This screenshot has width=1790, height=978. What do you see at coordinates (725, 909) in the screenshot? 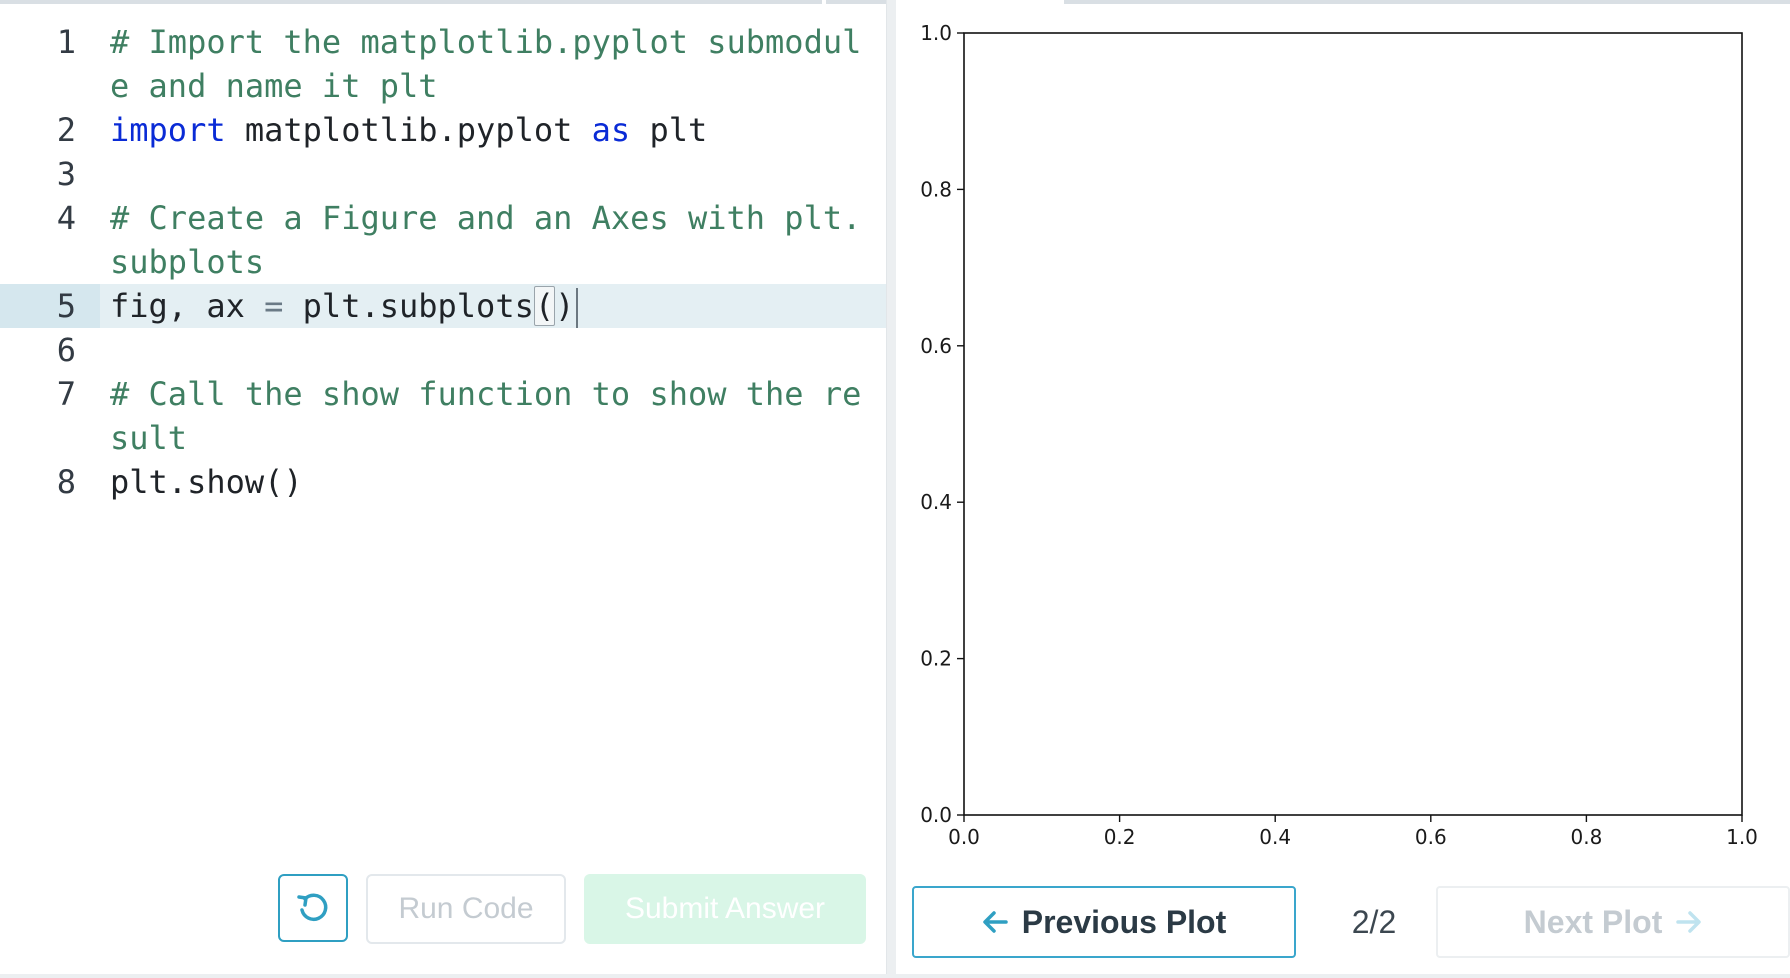
I see `submit-answer-button: Submit Answer` at bounding box center [725, 909].